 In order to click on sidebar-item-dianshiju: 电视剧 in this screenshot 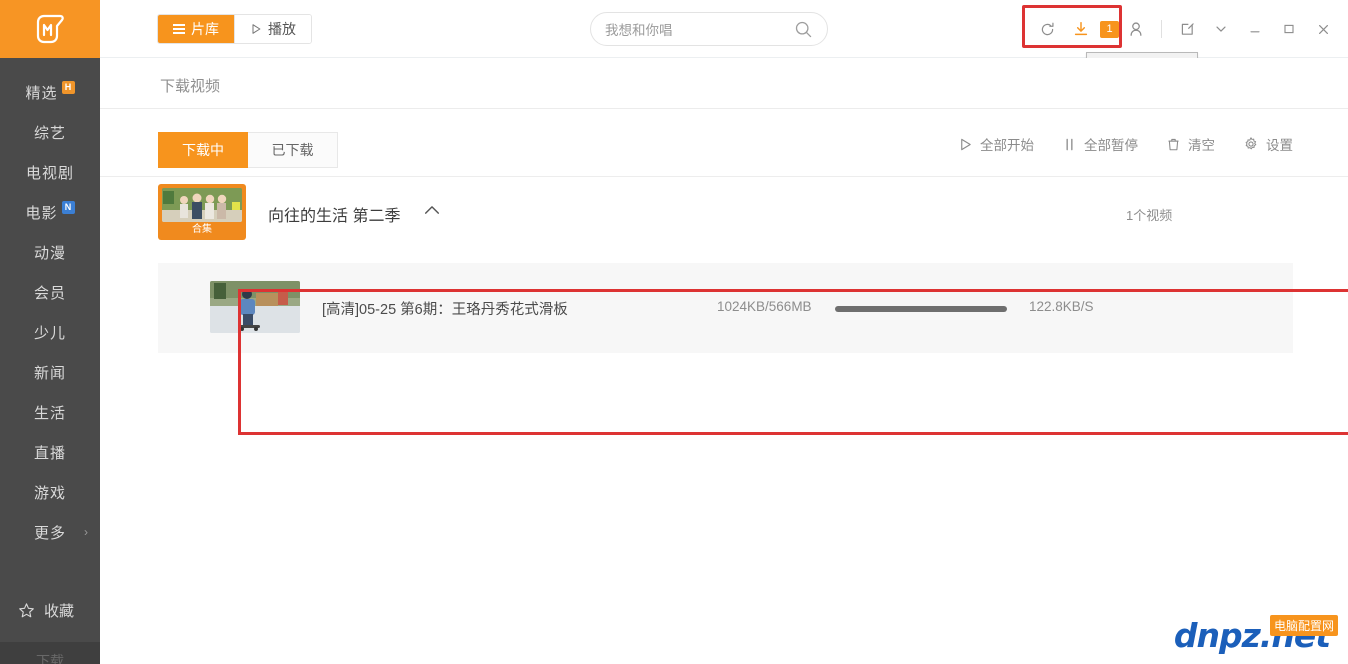, I will do `click(50, 172)`.